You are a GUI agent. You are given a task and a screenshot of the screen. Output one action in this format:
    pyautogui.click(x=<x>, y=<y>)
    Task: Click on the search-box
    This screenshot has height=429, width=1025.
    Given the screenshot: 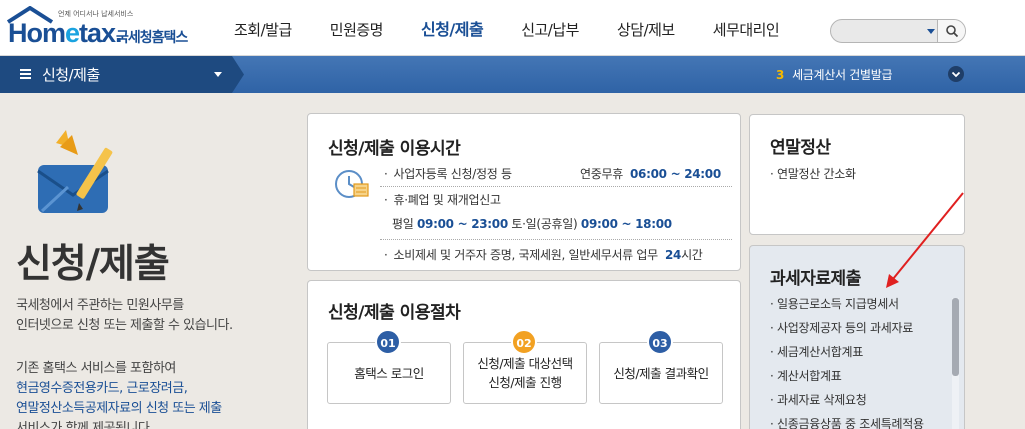 What is the action you would take?
    pyautogui.click(x=898, y=31)
    